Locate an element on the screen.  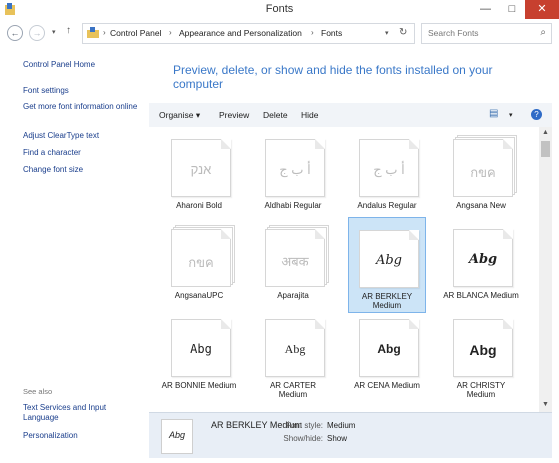
show-hide-value: Show is located at coordinates (337, 438).